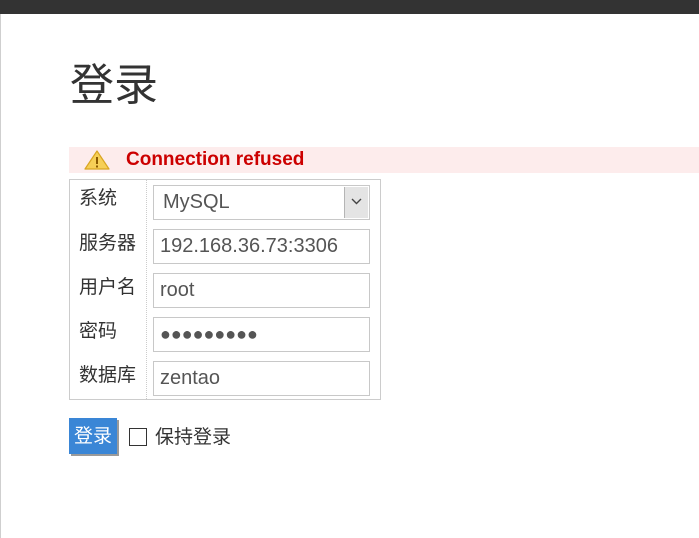  I want to click on username-input: root, so click(261, 290).